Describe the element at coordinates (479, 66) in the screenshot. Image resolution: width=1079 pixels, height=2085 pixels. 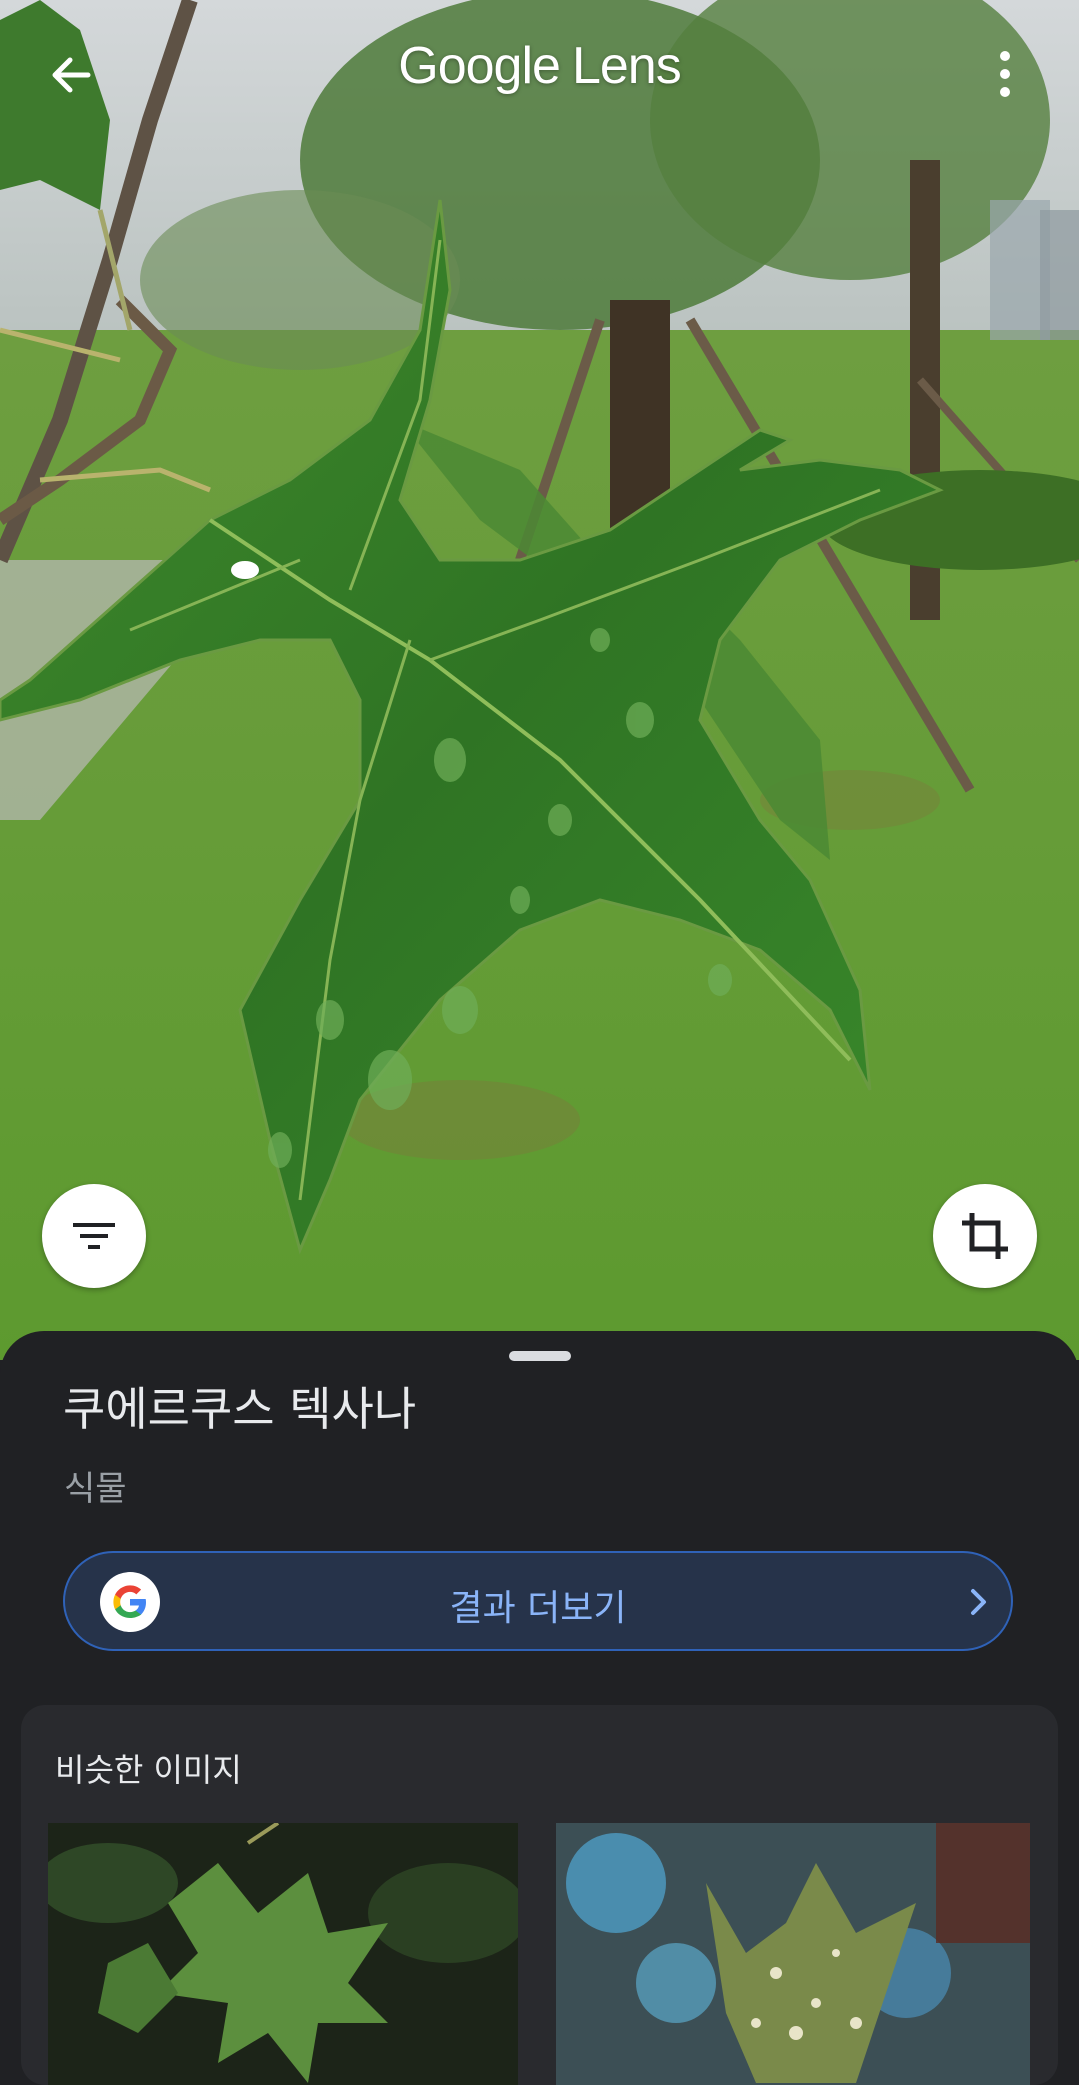
I see `logo-google-text: Google` at that location.